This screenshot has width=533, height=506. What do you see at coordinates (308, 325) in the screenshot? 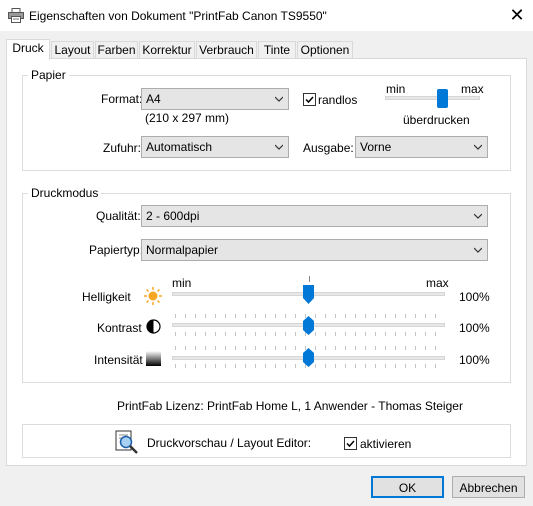
I see `kontrast-slider-thumb` at bounding box center [308, 325].